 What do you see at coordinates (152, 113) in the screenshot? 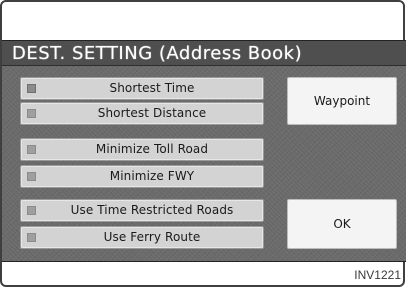
I see `option-label: Shortest Distance` at bounding box center [152, 113].